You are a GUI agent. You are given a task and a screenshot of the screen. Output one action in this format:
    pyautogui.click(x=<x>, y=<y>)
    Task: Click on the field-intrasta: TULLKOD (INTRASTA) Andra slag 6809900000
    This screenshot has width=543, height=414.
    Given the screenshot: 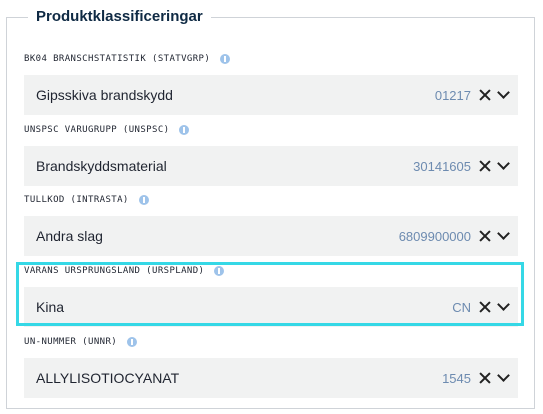 What is the action you would take?
    pyautogui.click(x=271, y=224)
    